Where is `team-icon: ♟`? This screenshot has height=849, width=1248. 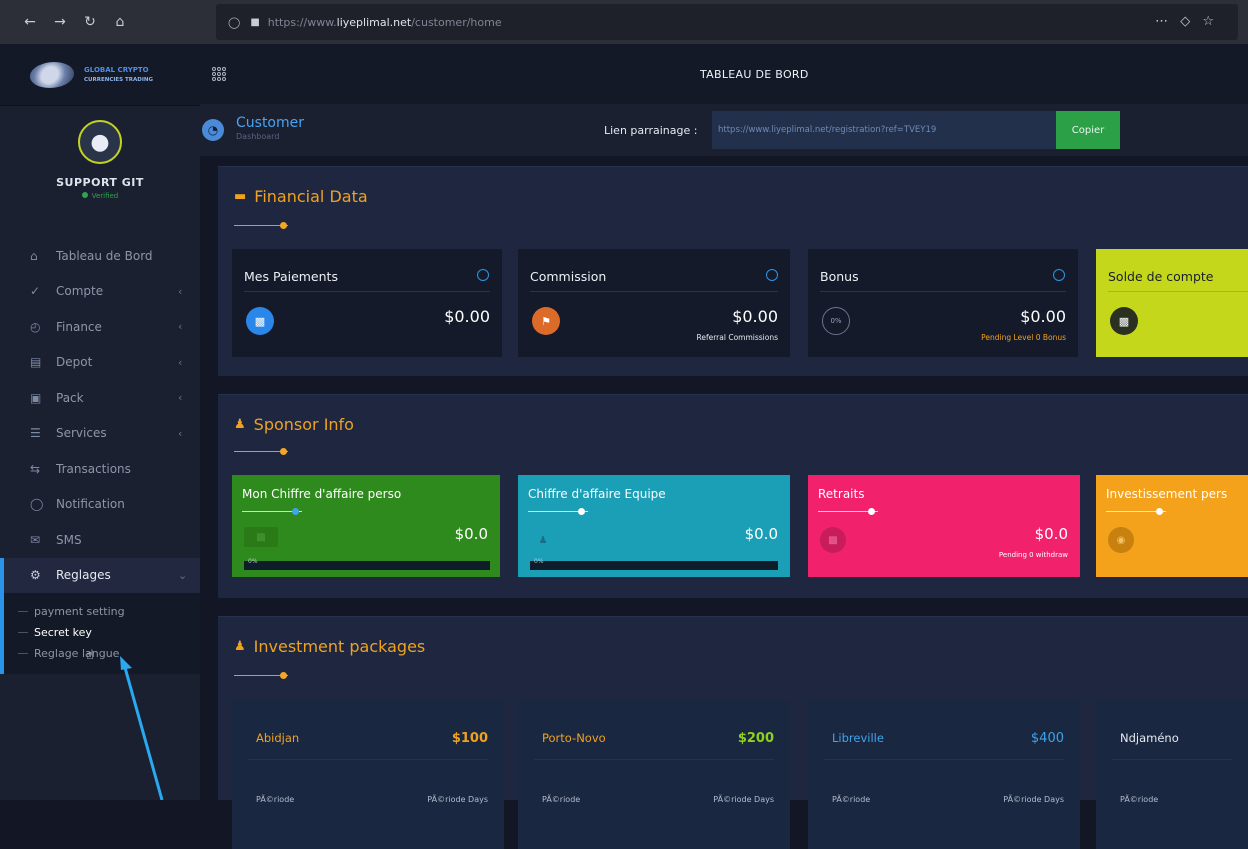
team-icon: ♟ is located at coordinates (543, 540).